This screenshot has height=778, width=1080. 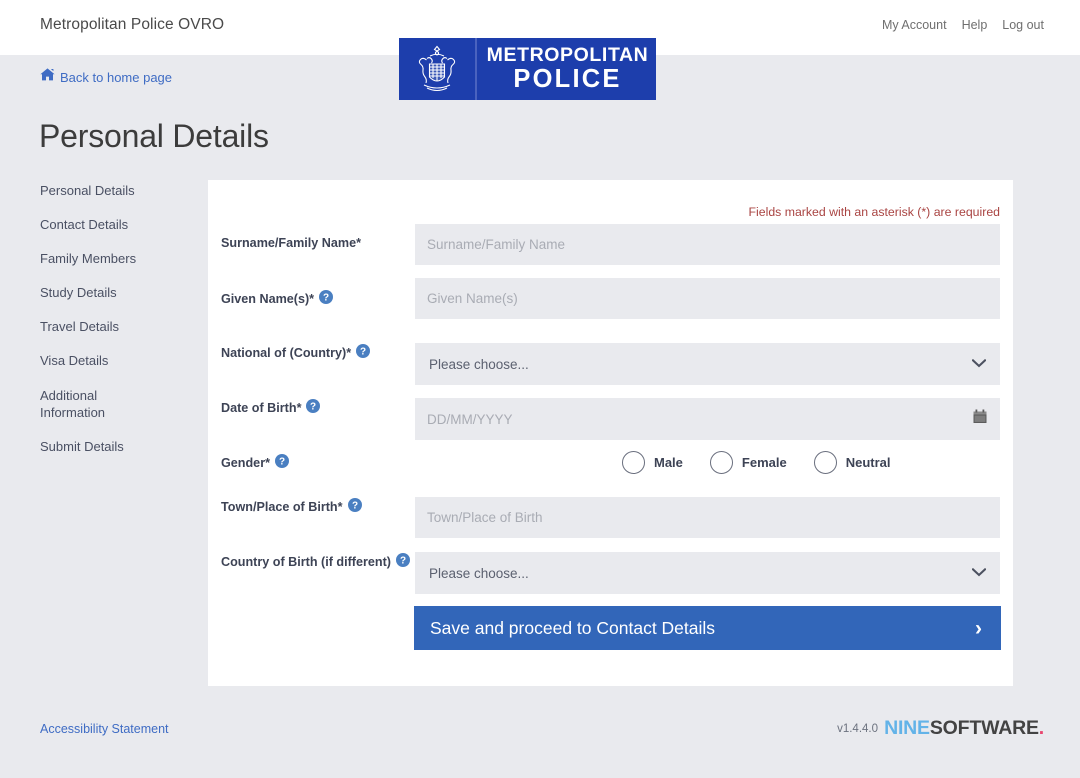 I want to click on home-icon, so click(x=47, y=77).